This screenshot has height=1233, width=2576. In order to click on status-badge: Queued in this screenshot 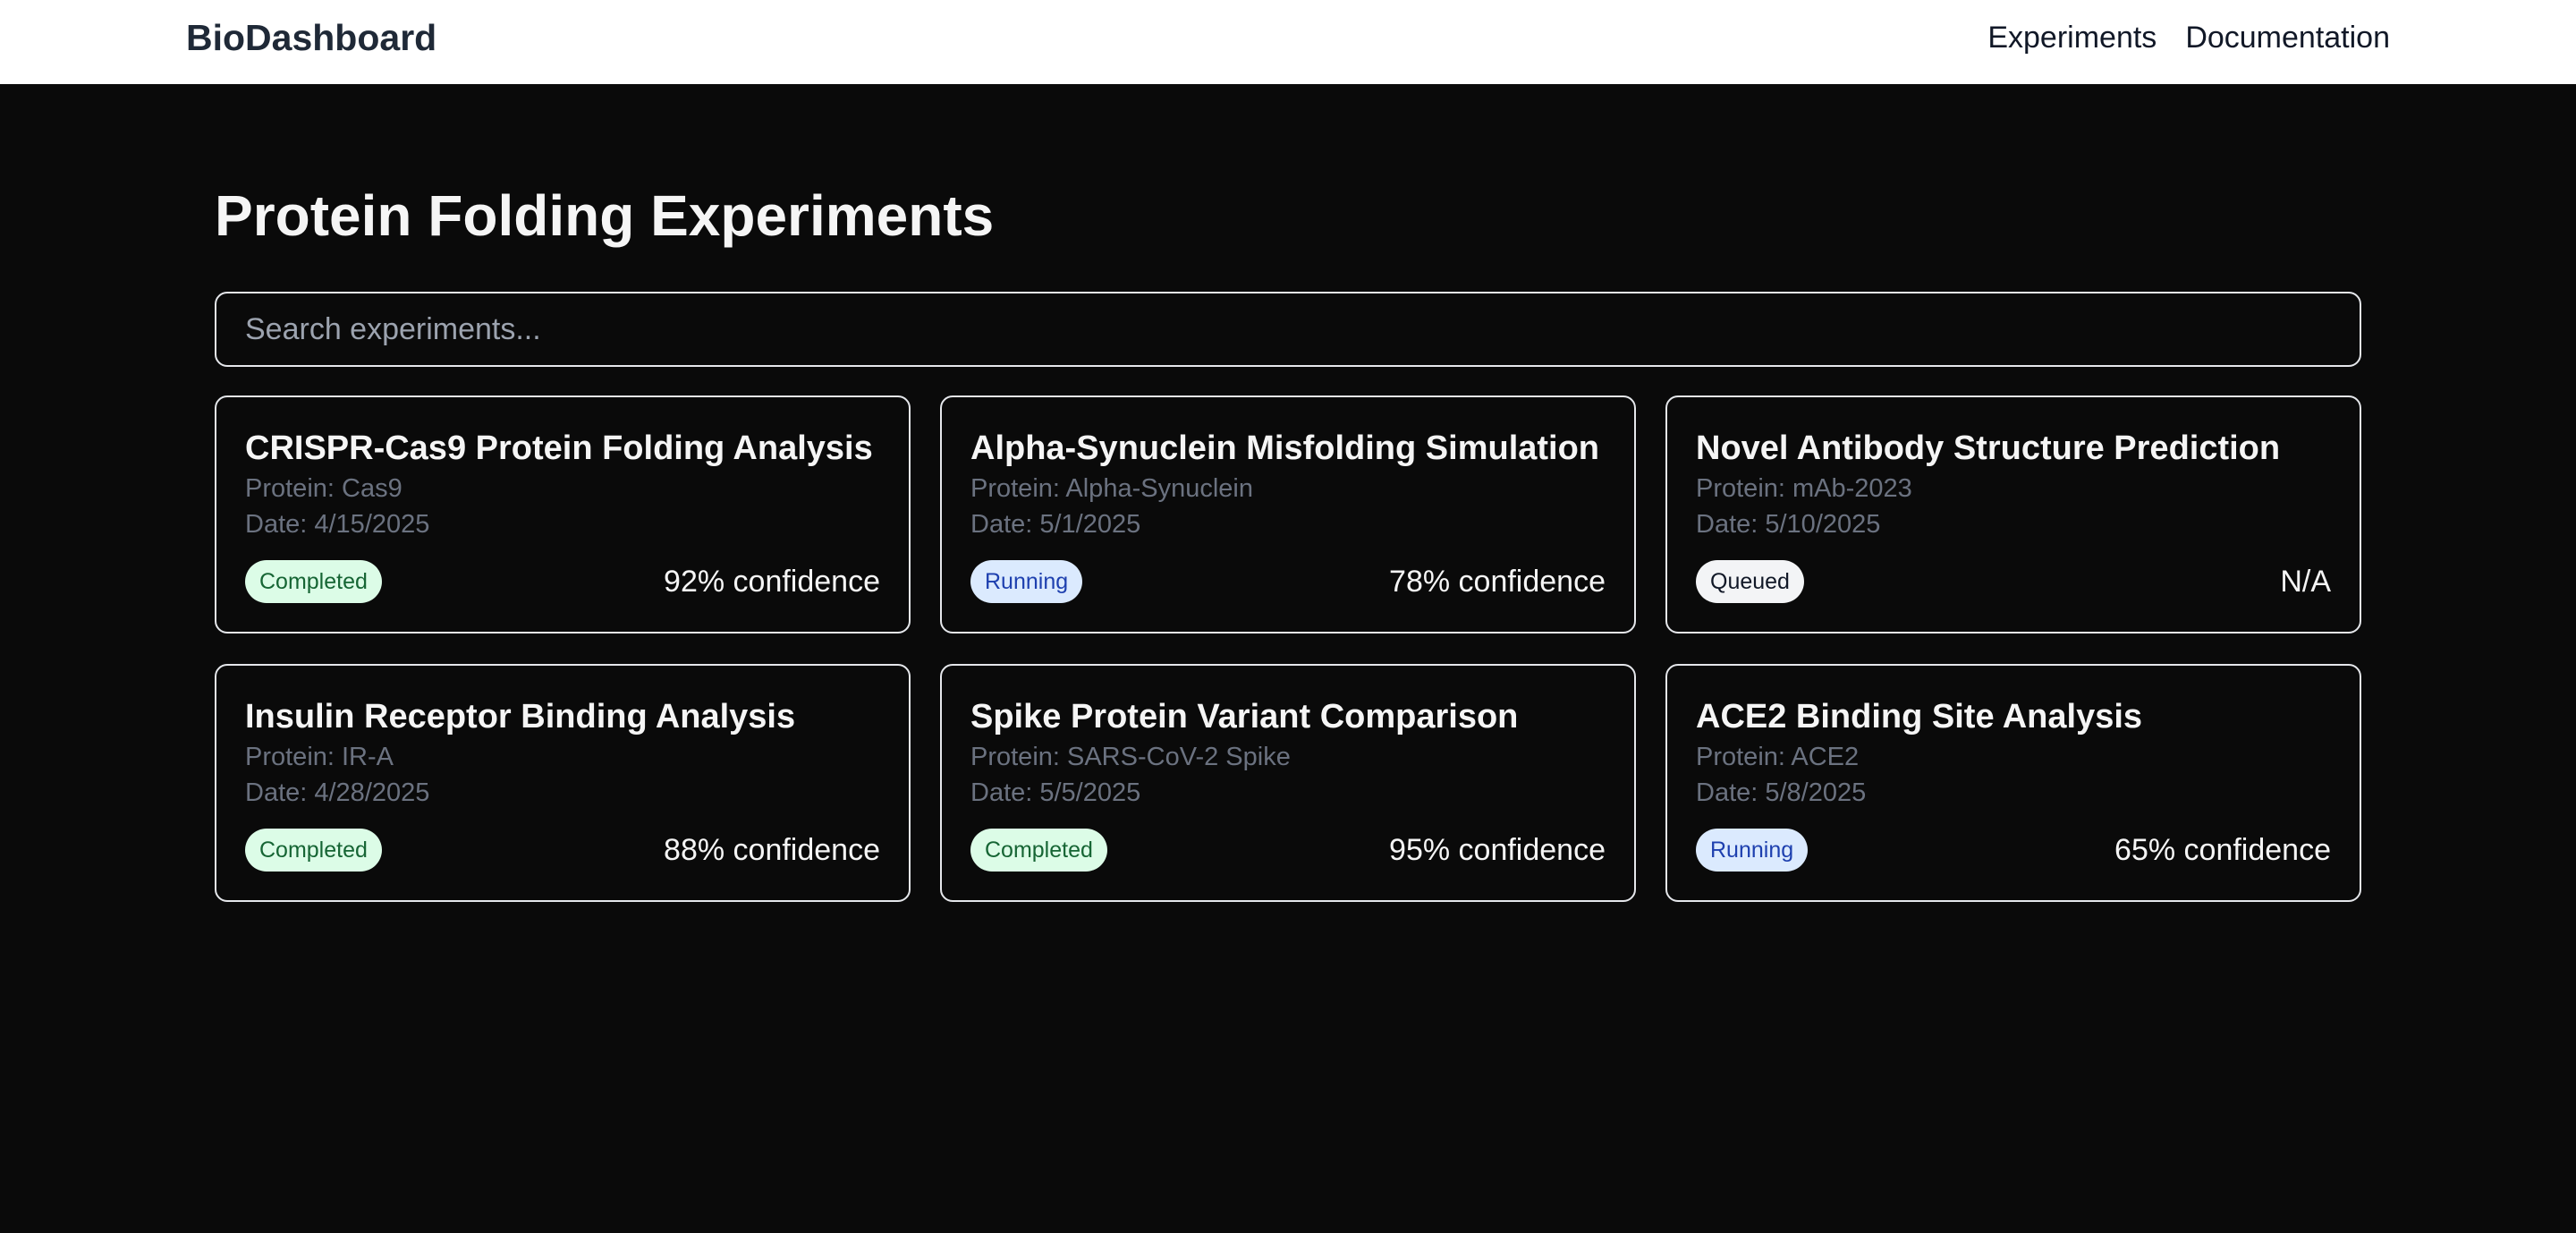, I will do `click(1750, 581)`.